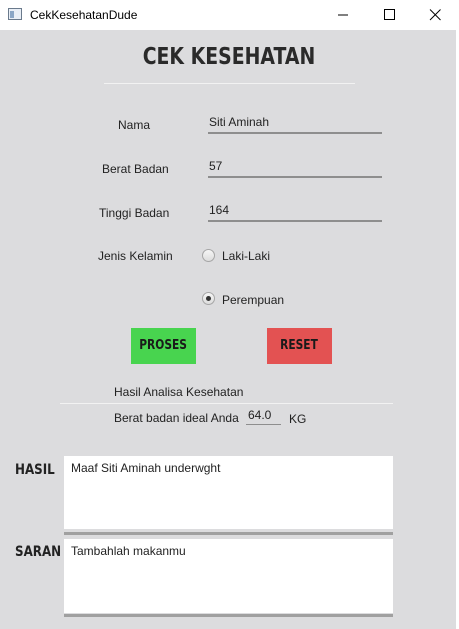 The width and height of the screenshot is (459, 629). Describe the element at coordinates (135, 169) in the screenshot. I see `berat-badan-label: Berat Badan` at that location.